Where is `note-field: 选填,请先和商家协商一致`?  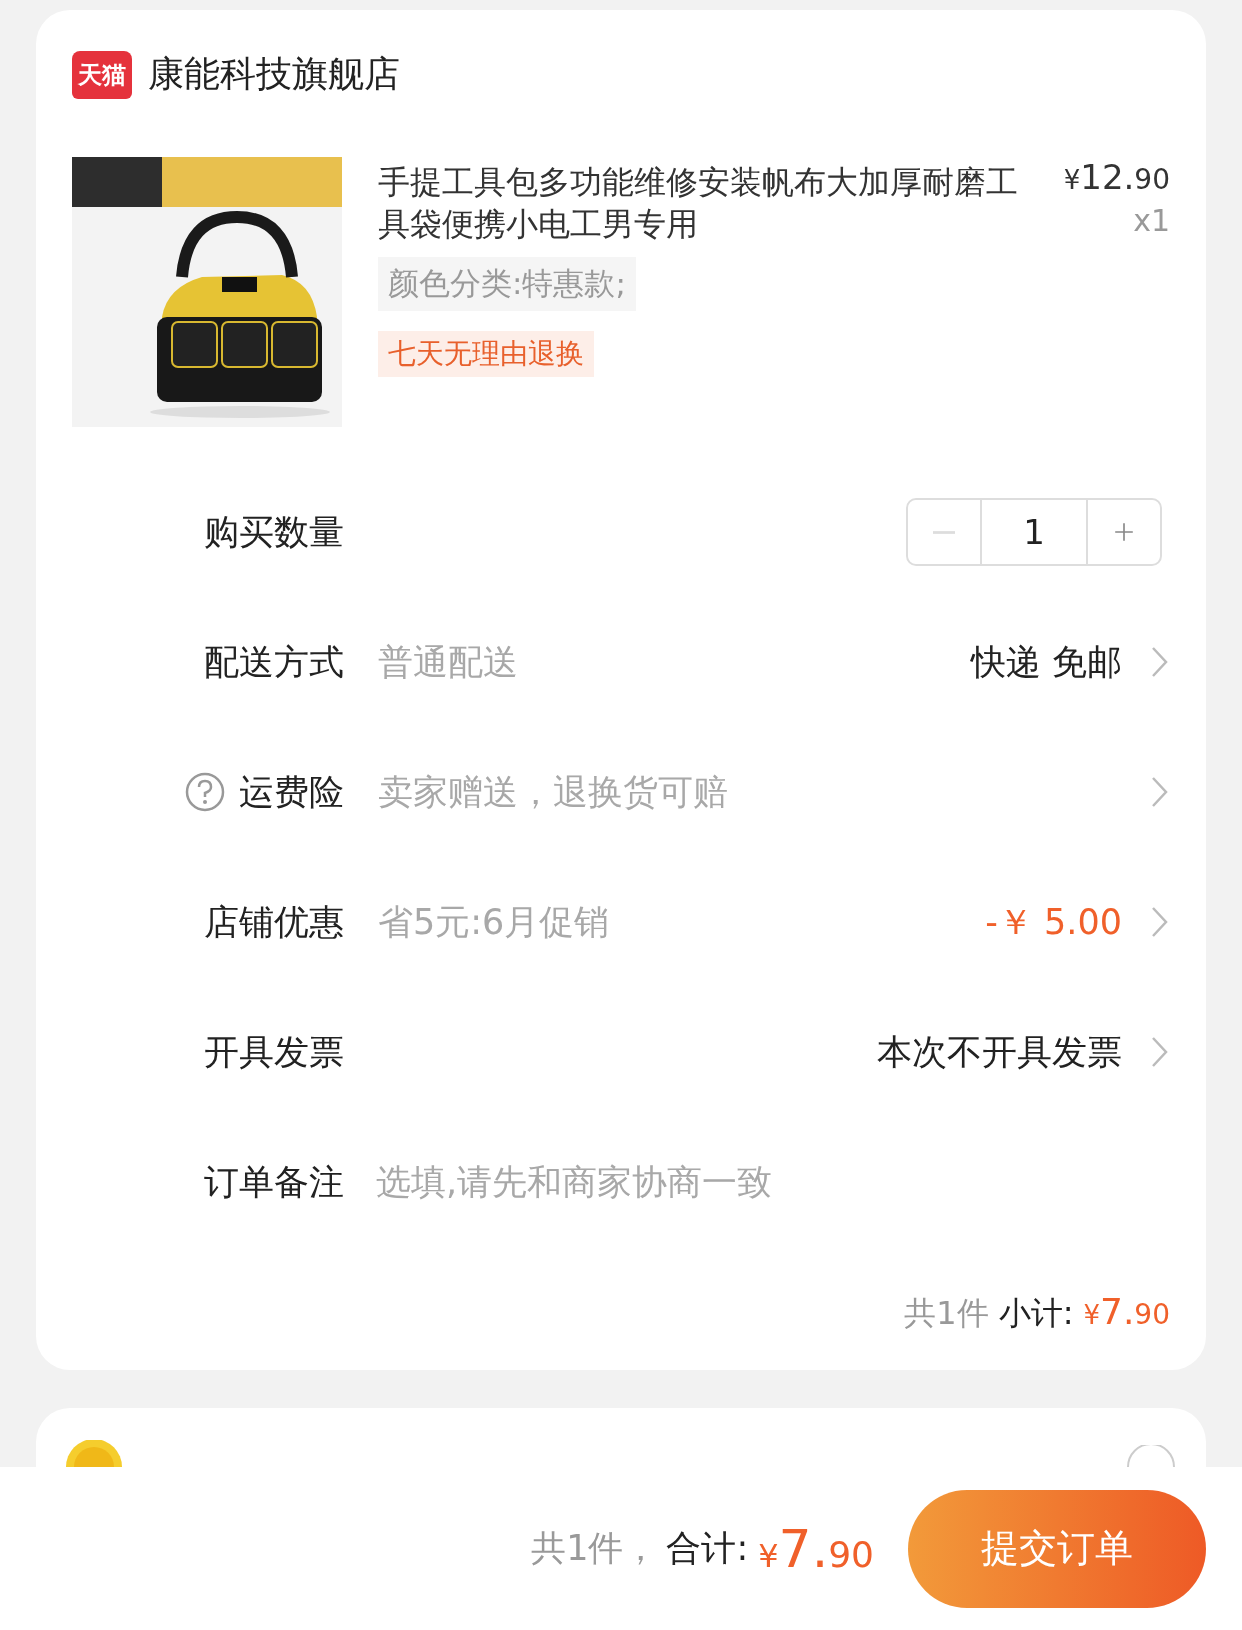
note-field: 选填,请先和商家协商一致 is located at coordinates (772, 1182).